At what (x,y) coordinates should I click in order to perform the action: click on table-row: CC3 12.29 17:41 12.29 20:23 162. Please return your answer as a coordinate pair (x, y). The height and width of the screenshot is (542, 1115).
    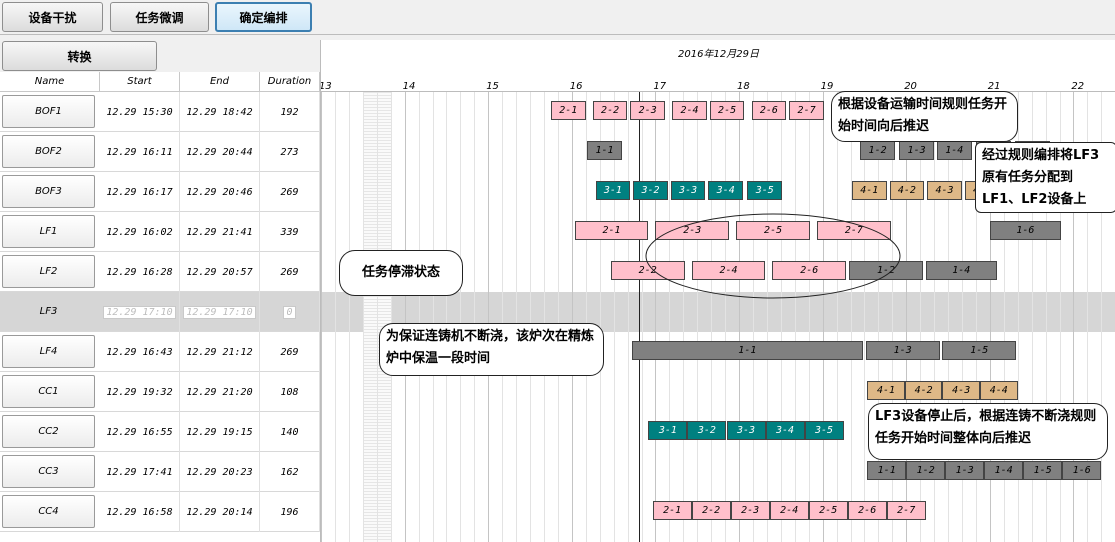
    Looking at the image, I should click on (160, 472).